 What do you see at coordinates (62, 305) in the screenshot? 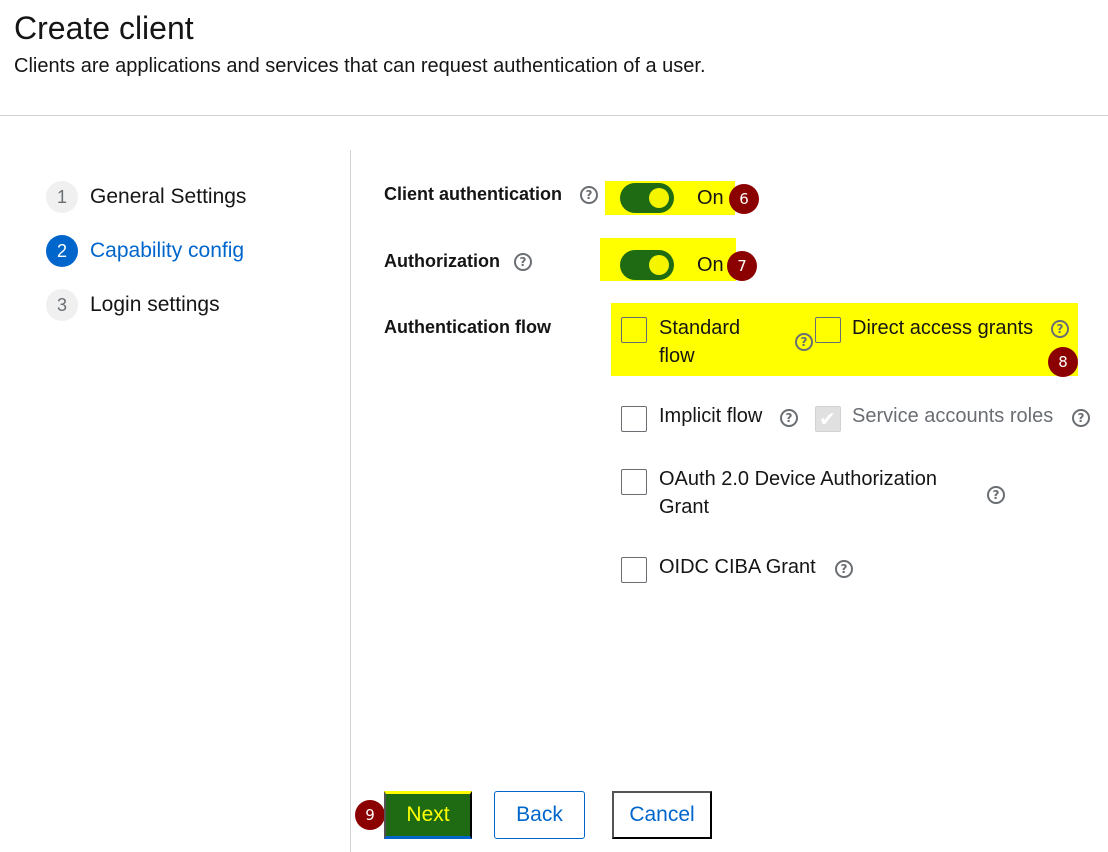
I see `step-number: 3` at bounding box center [62, 305].